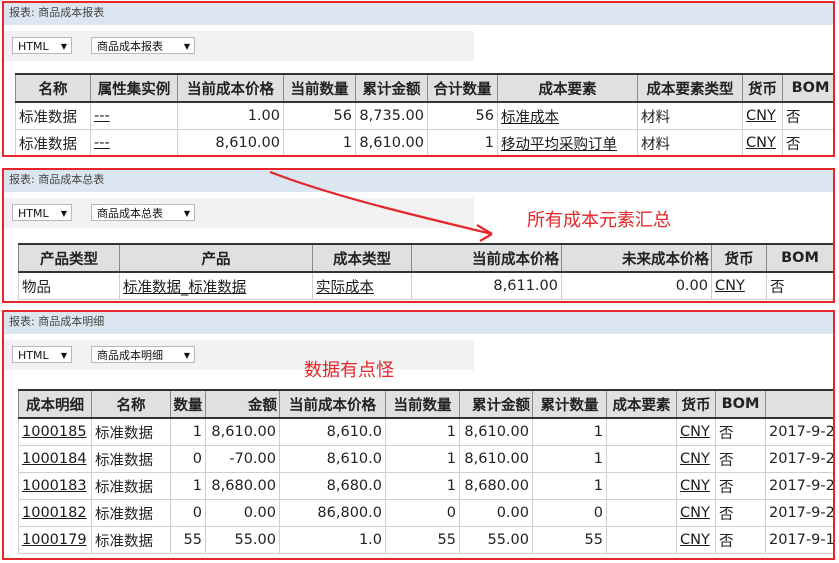  I want to click on column-header: 成本要素类型, so click(690, 88).